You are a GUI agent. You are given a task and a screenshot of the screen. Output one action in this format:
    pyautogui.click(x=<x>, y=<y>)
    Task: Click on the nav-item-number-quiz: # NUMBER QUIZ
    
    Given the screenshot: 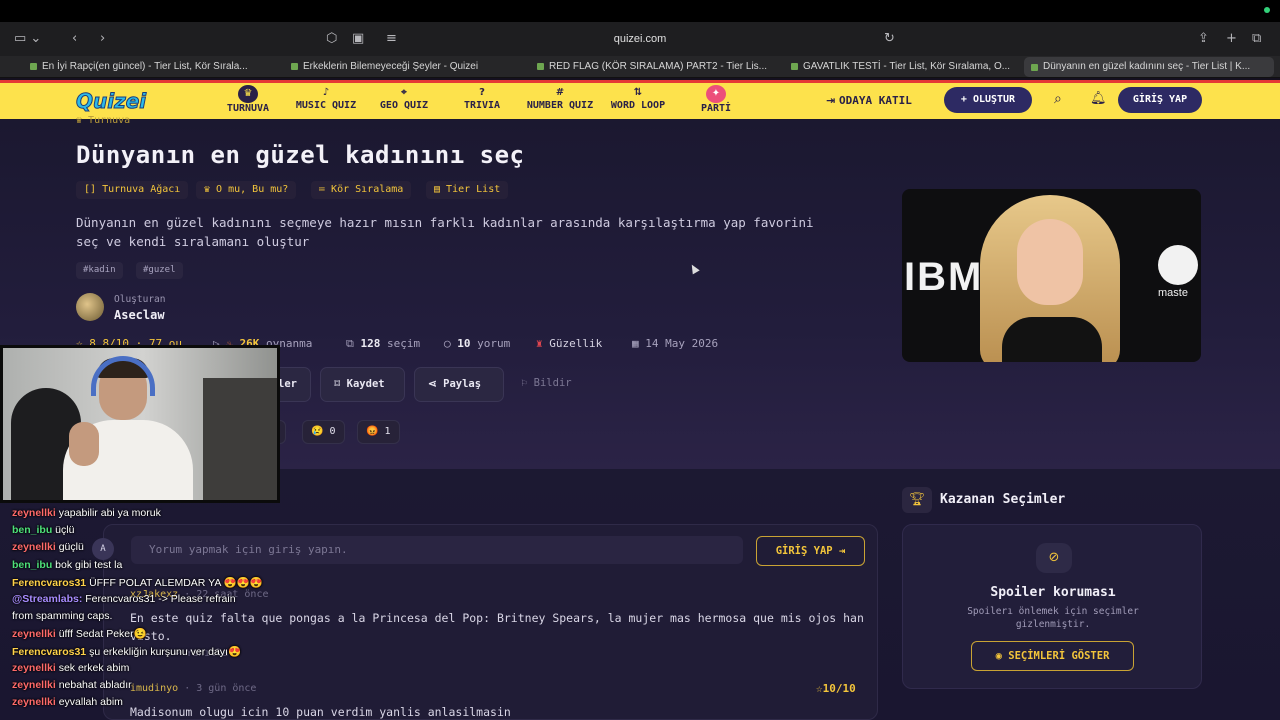 What is the action you would take?
    pyautogui.click(x=560, y=98)
    